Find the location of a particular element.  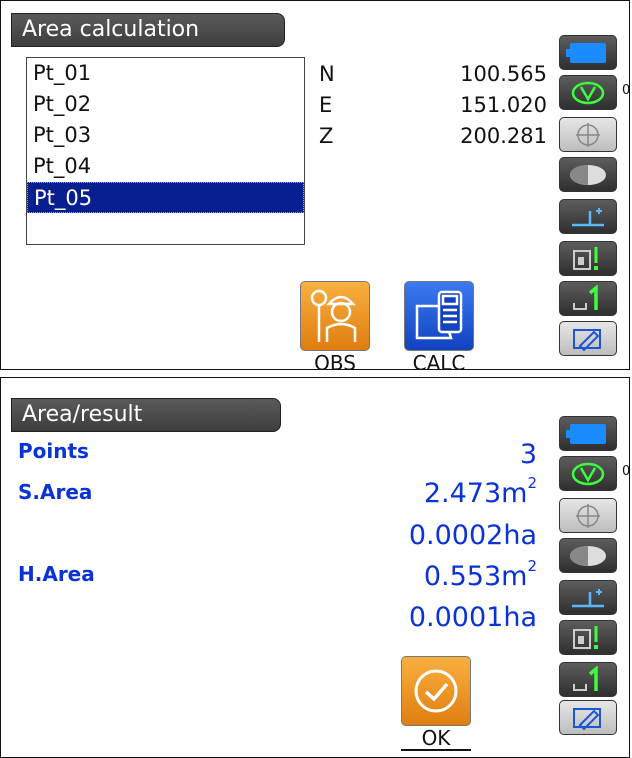

screen-title: Area calculation is located at coordinates (148, 30).